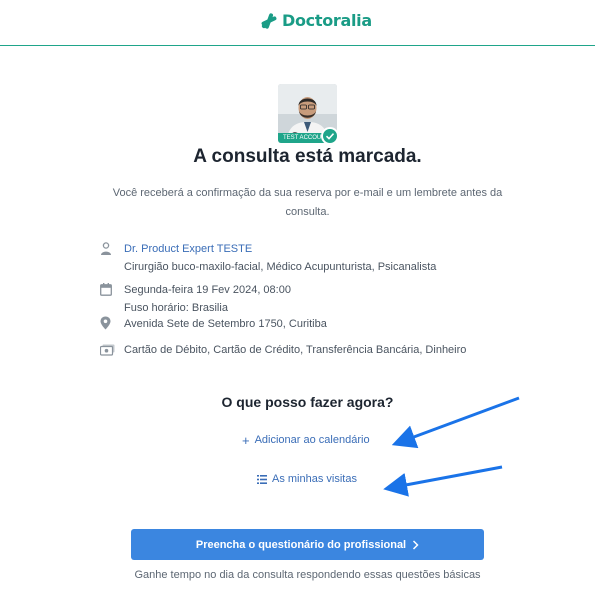  Describe the element at coordinates (314, 479) in the screenshot. I see `my-visits-label: As minhas visitas` at that location.